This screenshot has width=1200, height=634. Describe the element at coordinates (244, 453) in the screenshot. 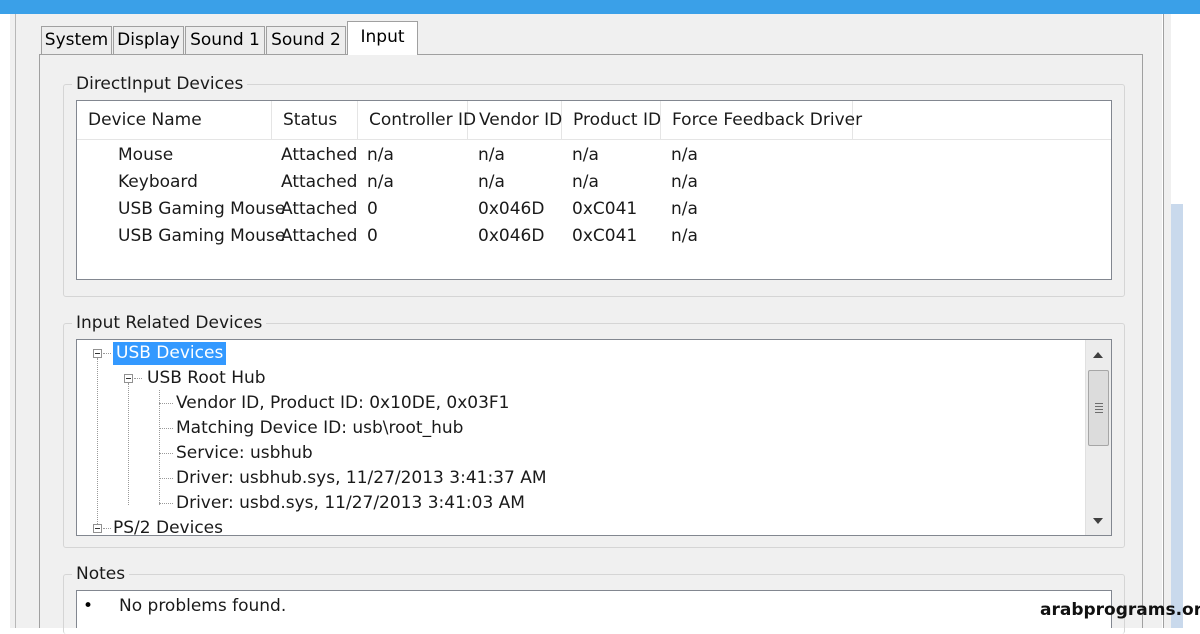

I see `tree-node-service: Service: usbhub` at that location.